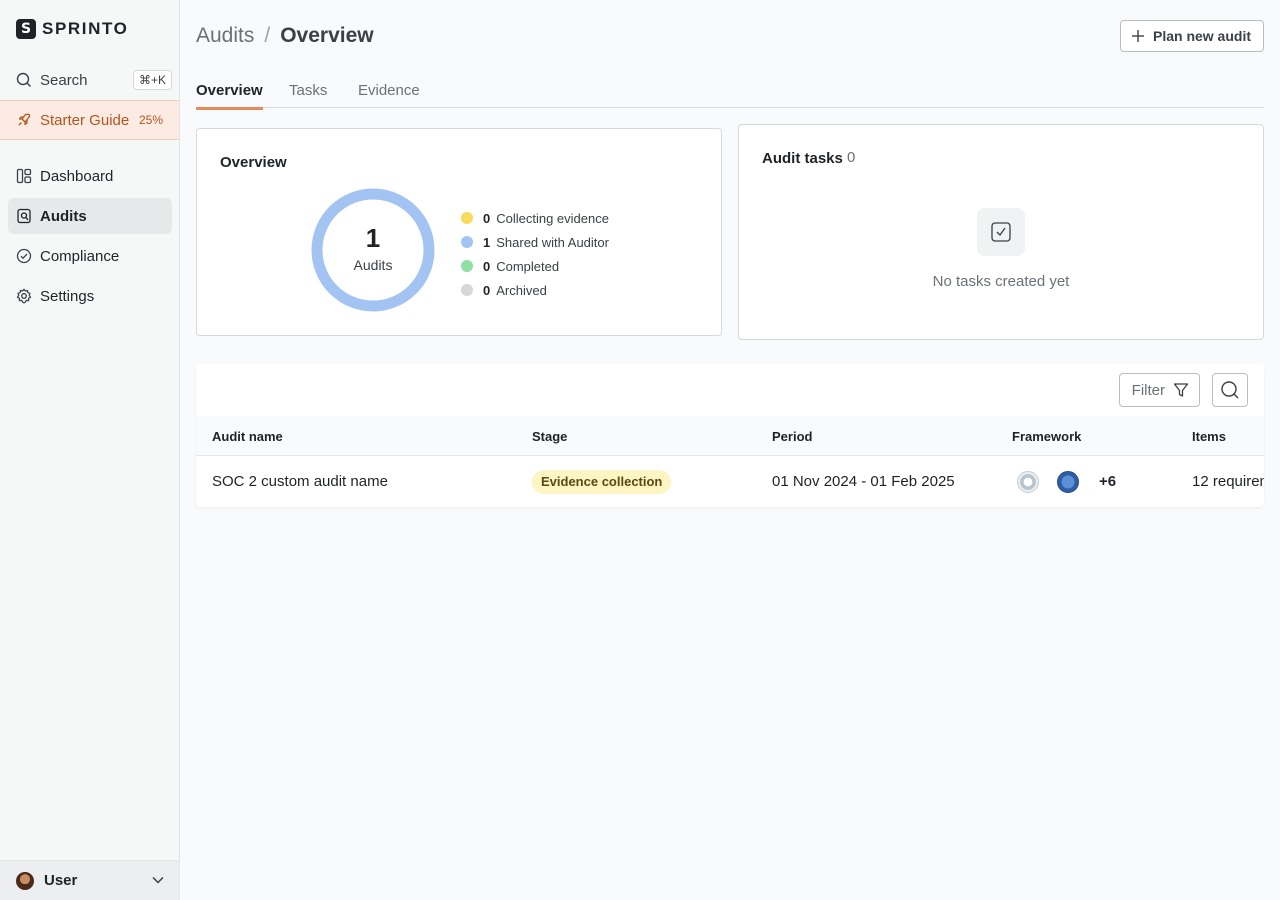  What do you see at coordinates (247, 436) in the screenshot?
I see `column-header-audit-name: Audit name` at bounding box center [247, 436].